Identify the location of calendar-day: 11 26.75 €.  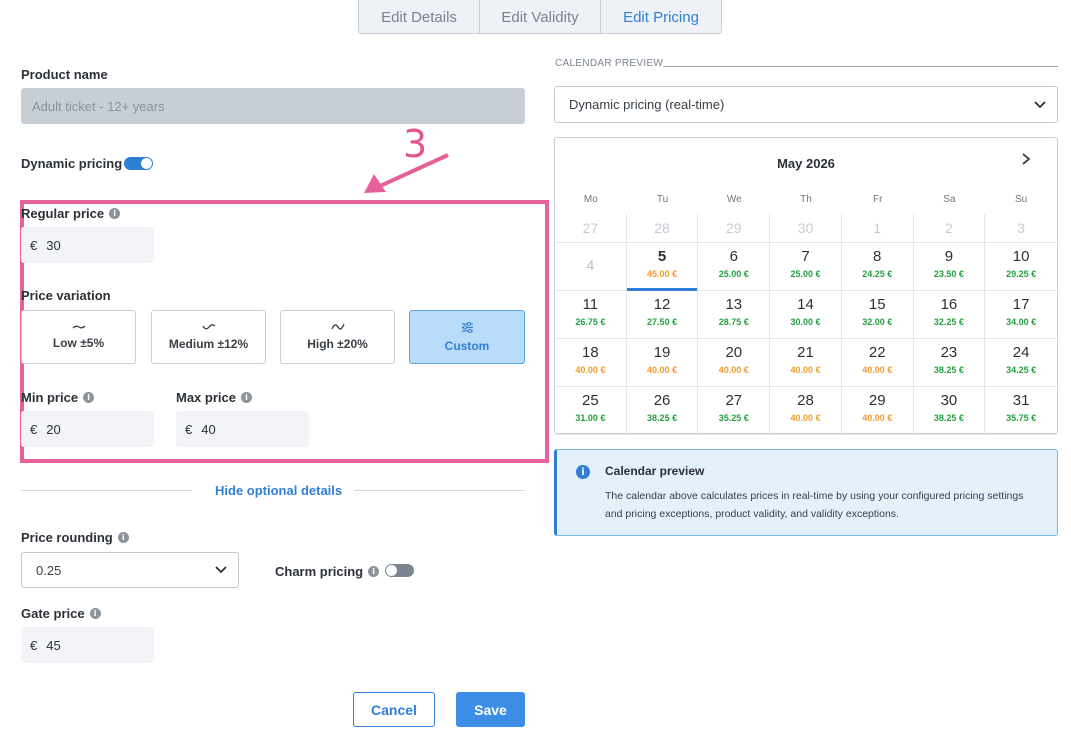
(591, 315).